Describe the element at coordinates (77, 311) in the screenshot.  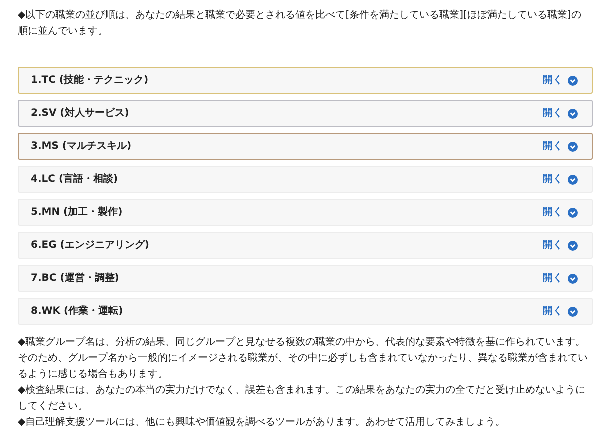
I see `group-title: 8.WK (作業・運転)` at that location.